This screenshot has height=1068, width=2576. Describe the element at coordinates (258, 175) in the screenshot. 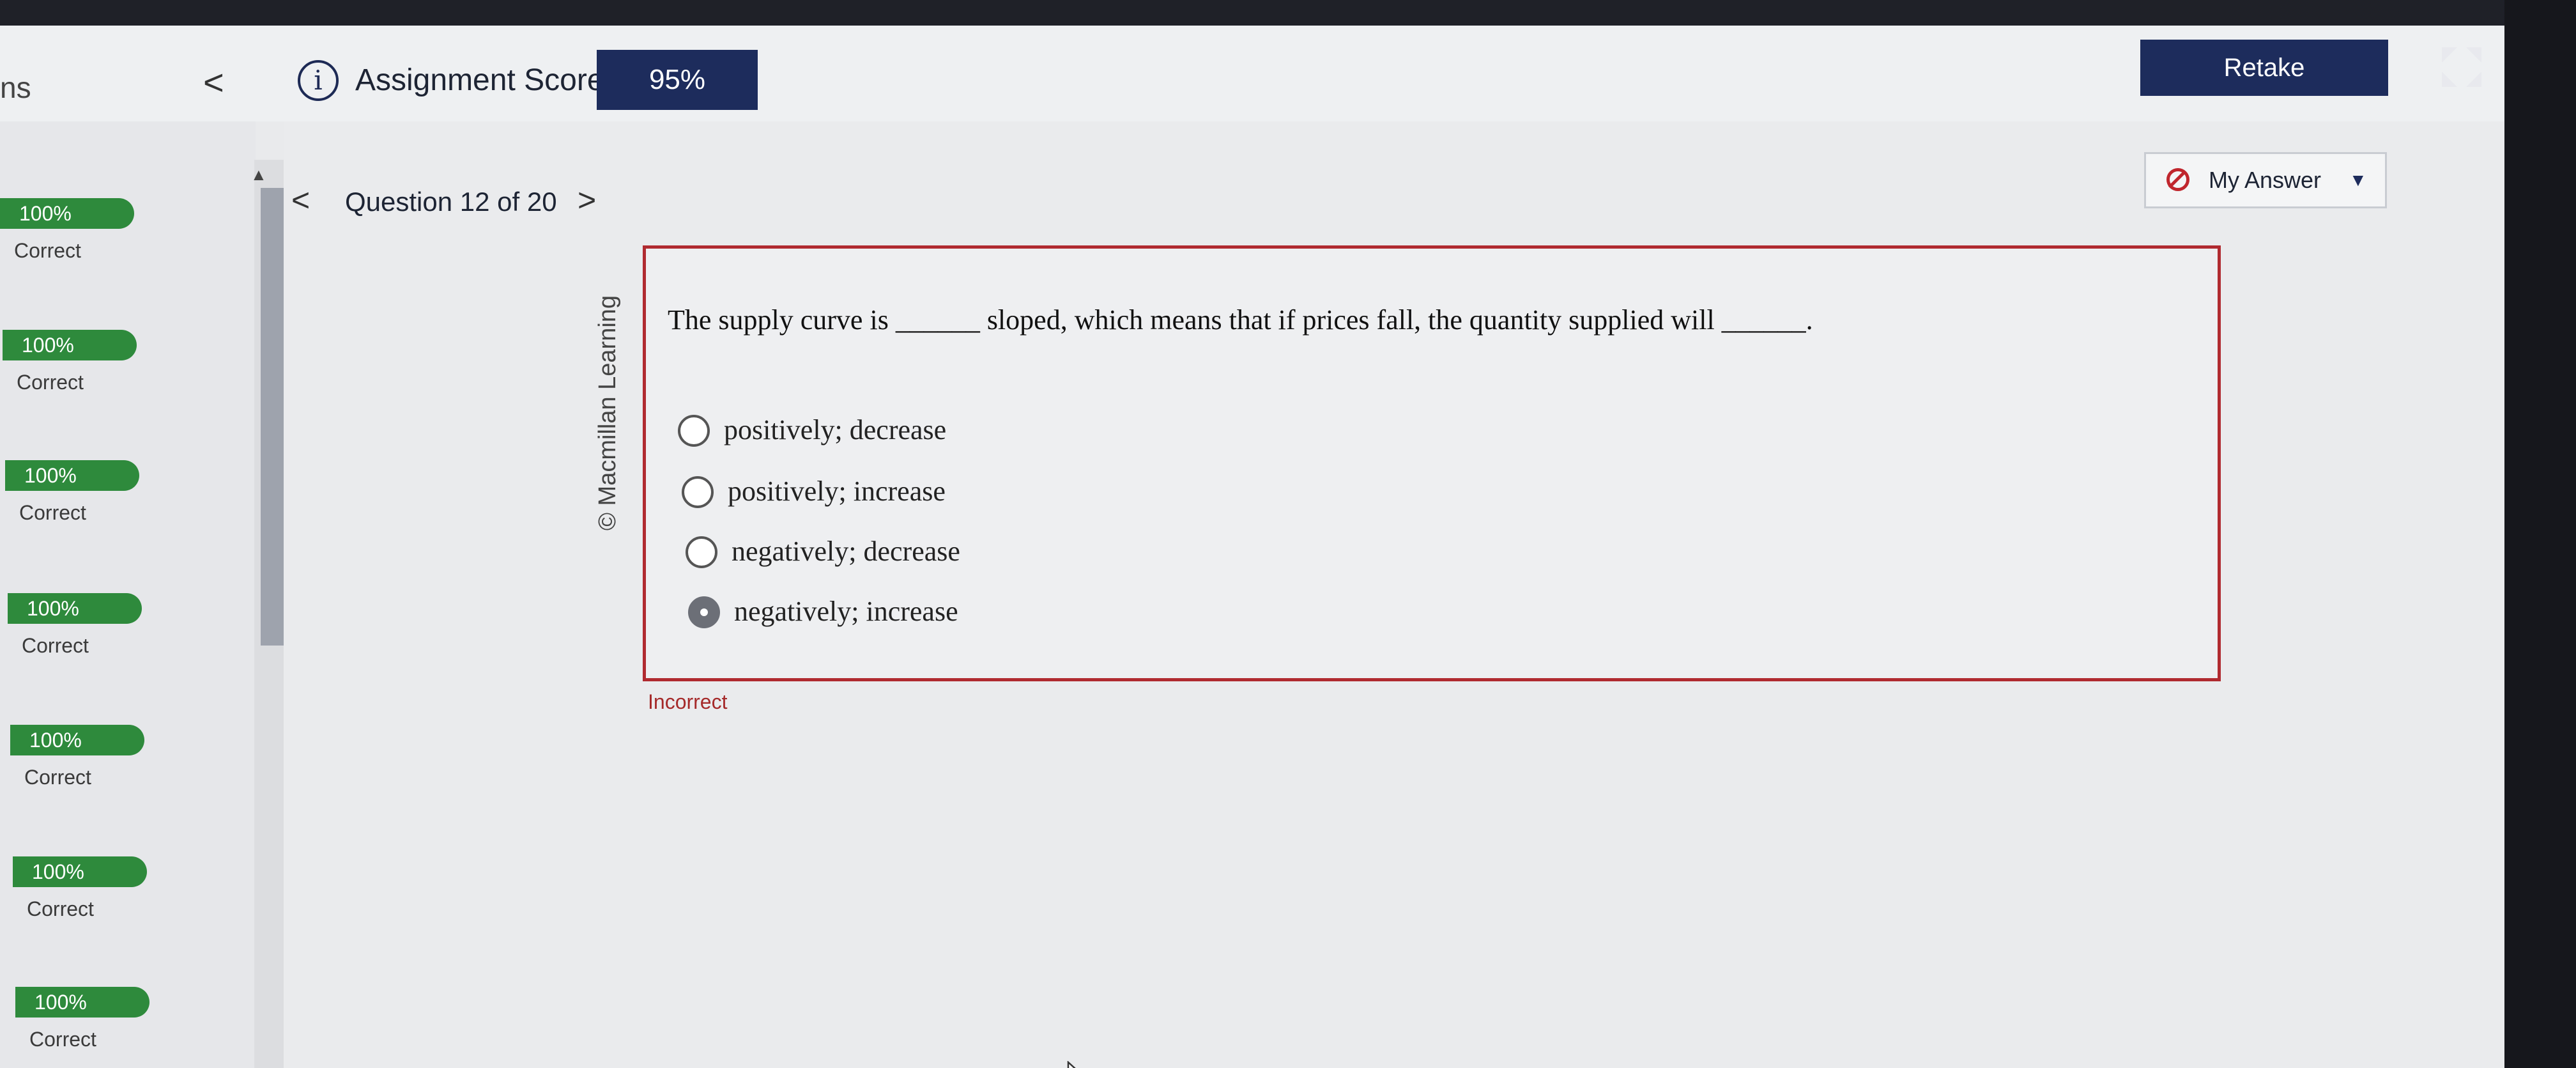

I see `scroll-up-arrow-icon: ▲` at that location.